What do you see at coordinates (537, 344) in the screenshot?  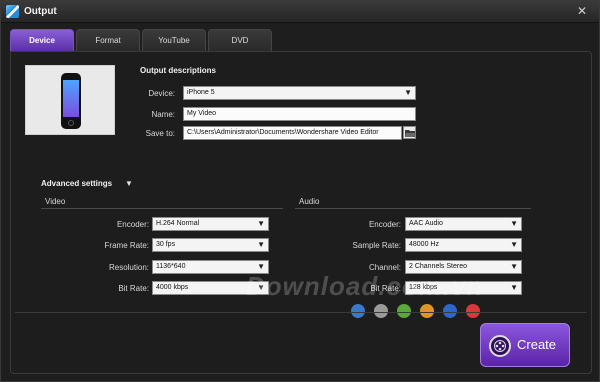 I see `create-button-label: Create` at bounding box center [537, 344].